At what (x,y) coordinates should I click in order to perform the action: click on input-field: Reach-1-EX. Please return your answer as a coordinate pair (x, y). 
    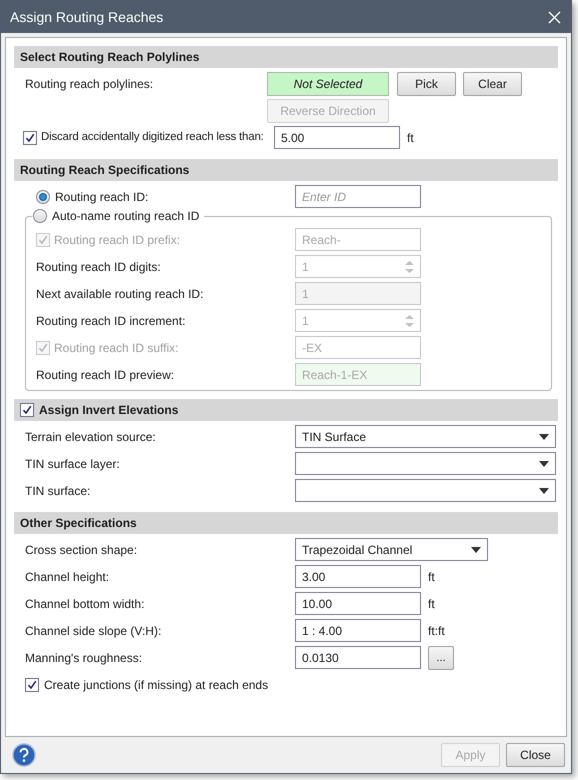
    Looking at the image, I should click on (358, 374).